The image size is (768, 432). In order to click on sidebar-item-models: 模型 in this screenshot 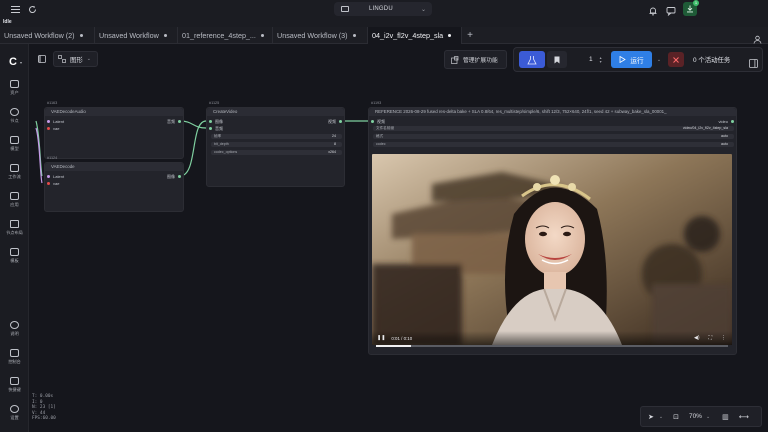, I will do `click(14, 144)`.